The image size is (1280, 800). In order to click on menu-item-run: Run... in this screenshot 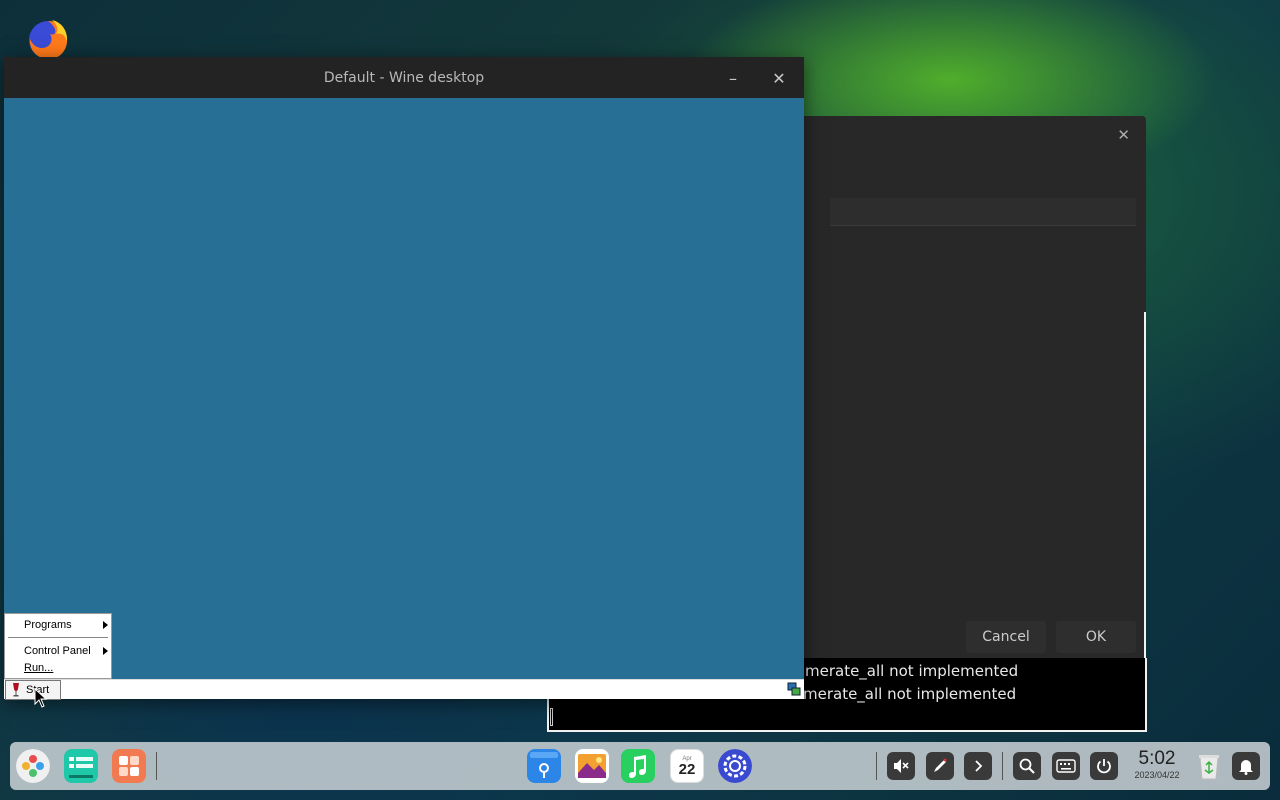, I will do `click(38, 669)`.